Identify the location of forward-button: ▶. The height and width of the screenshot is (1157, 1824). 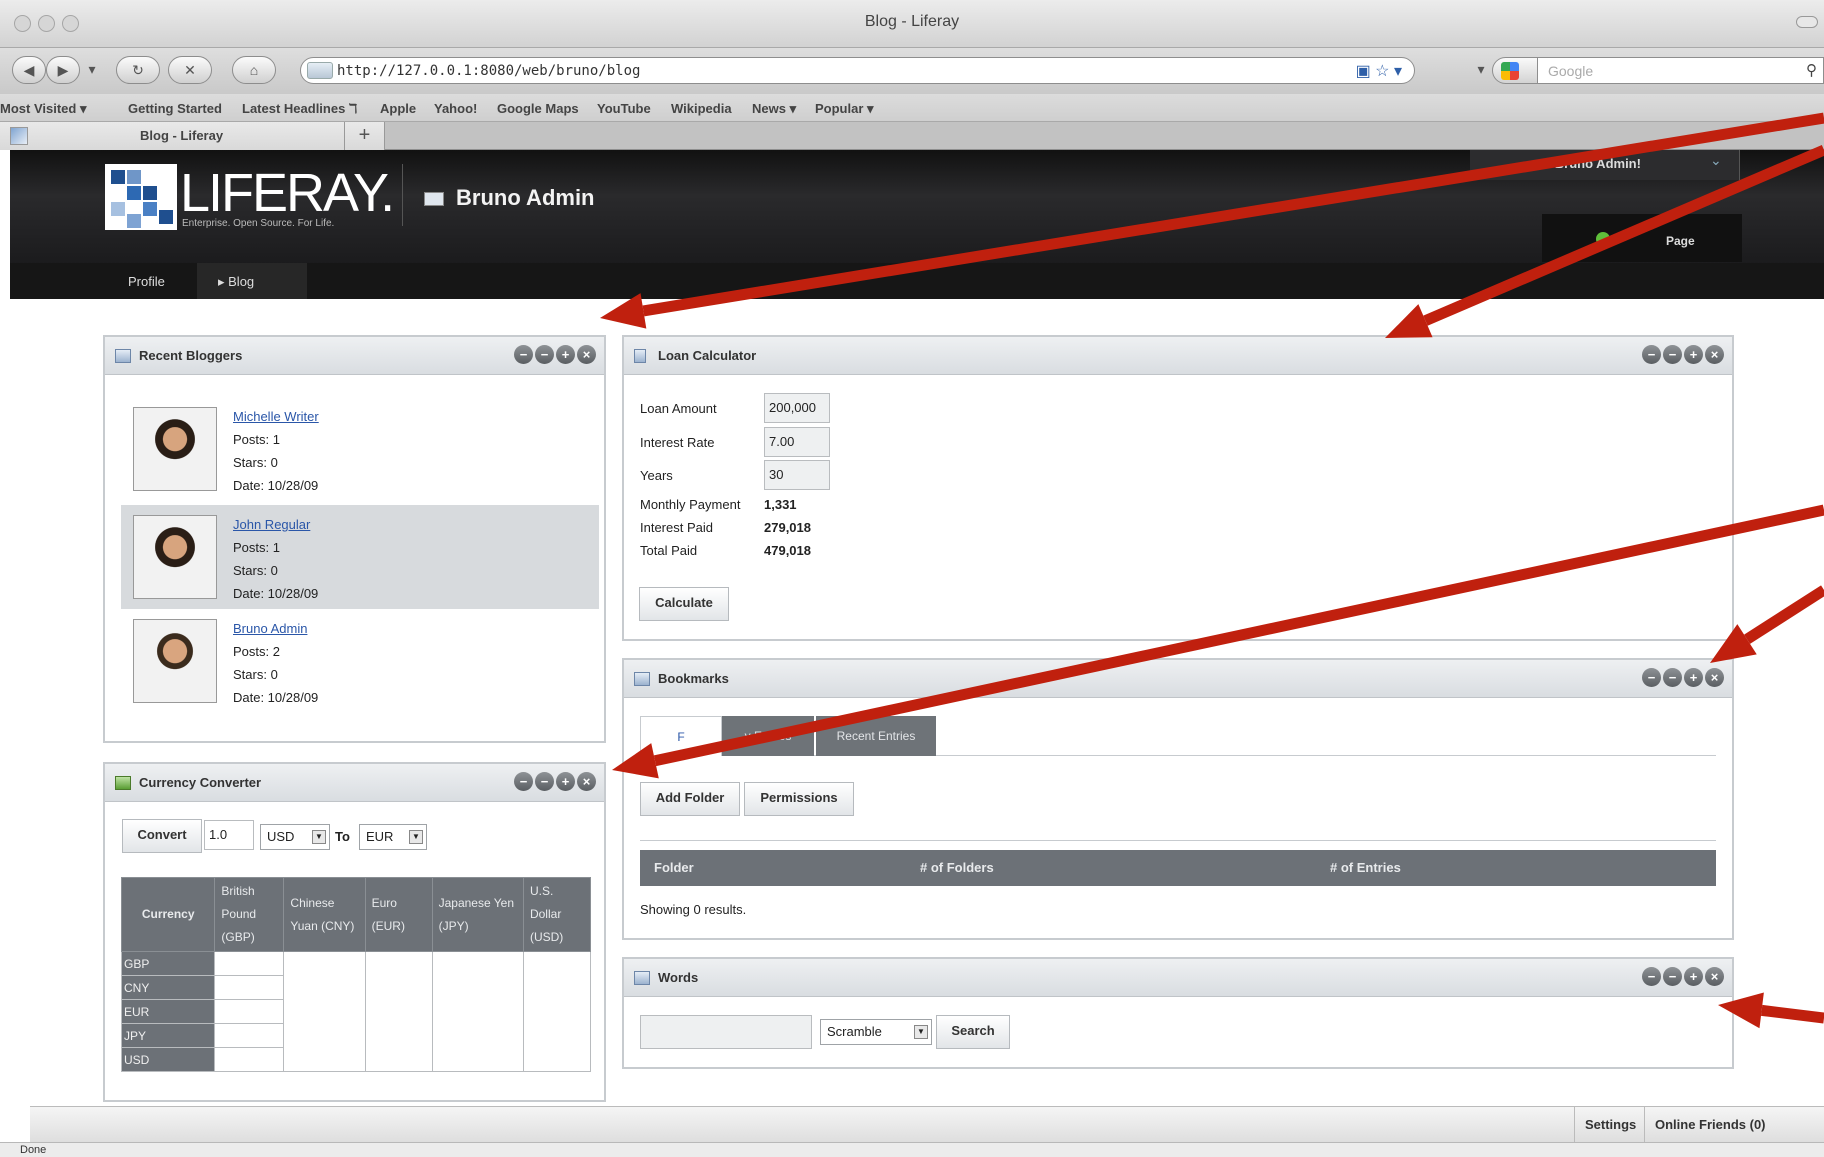
(63, 70).